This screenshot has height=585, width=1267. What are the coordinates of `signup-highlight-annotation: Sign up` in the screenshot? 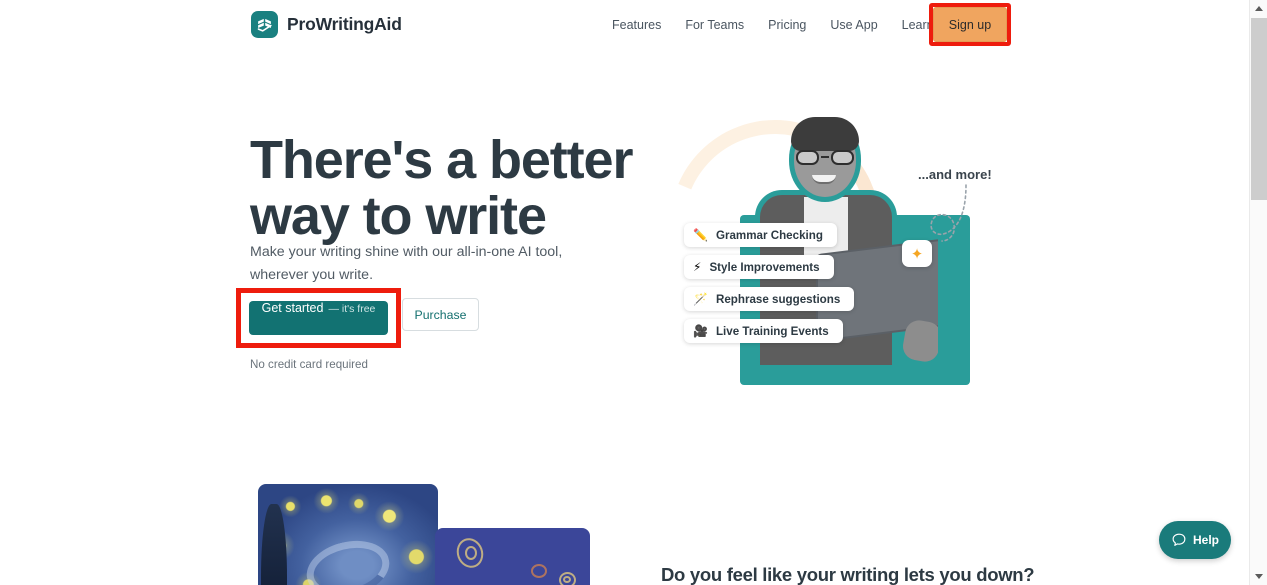 It's located at (970, 24).